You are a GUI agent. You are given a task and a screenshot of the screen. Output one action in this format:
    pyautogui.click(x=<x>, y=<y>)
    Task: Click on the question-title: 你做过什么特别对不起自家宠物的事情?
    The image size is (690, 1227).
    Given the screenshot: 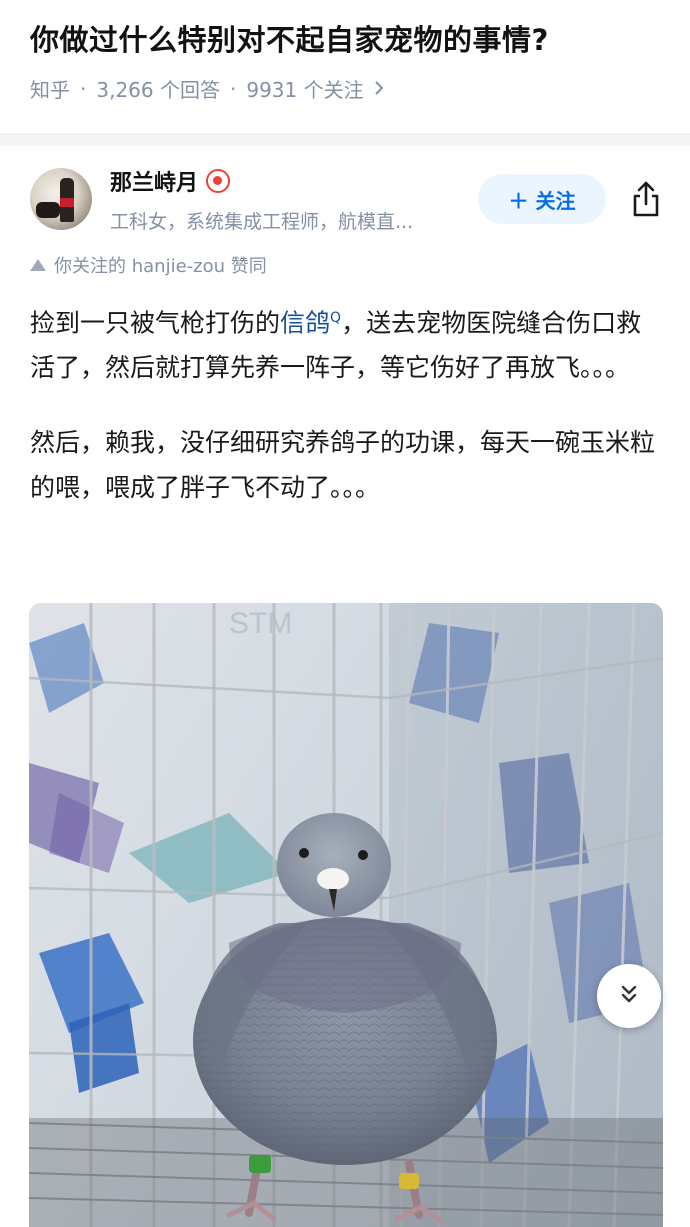 What is the action you would take?
    pyautogui.click(x=345, y=40)
    